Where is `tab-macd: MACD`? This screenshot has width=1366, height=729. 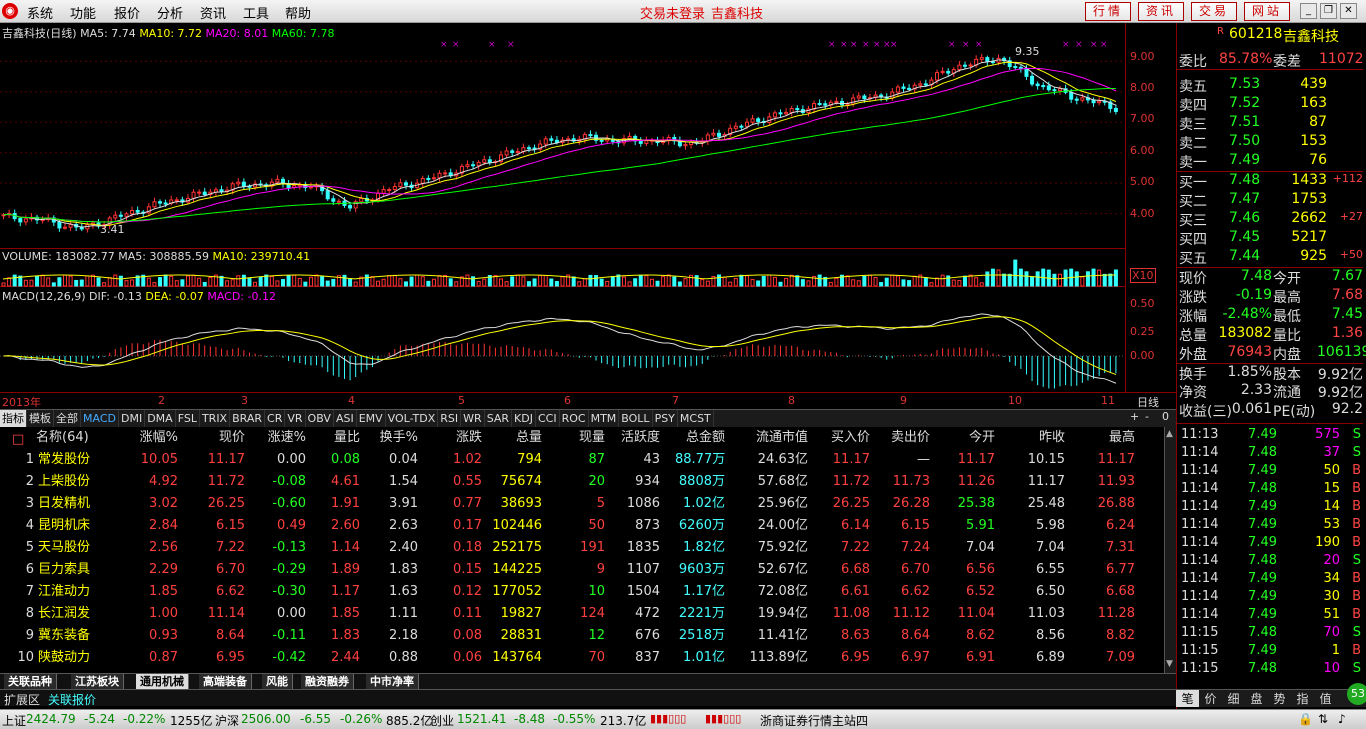
tab-macd: MACD is located at coordinates (100, 418).